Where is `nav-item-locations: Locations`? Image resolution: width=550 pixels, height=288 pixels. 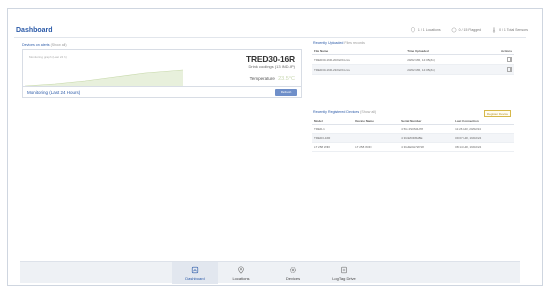 nav-item-locations: Locations is located at coordinates (241, 273).